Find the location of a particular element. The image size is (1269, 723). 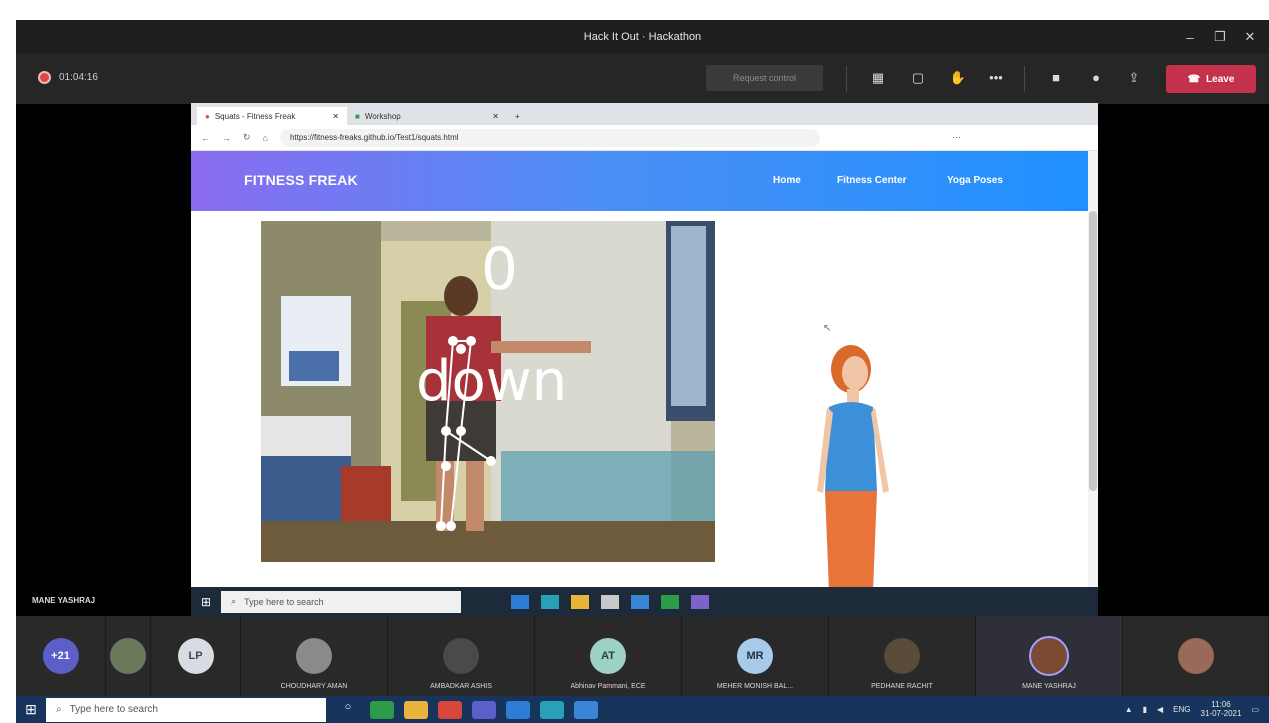

maximize-icon: ❐ is located at coordinates (1220, 37).